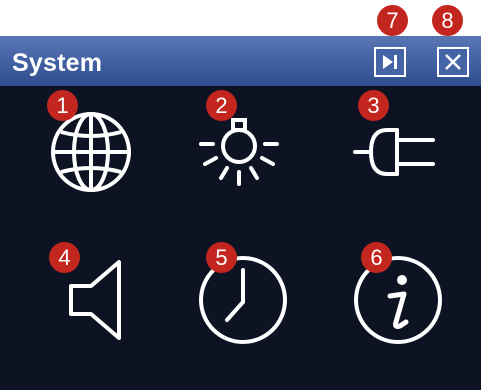 This screenshot has height=390, width=481. I want to click on marker-4: 4, so click(64, 257).